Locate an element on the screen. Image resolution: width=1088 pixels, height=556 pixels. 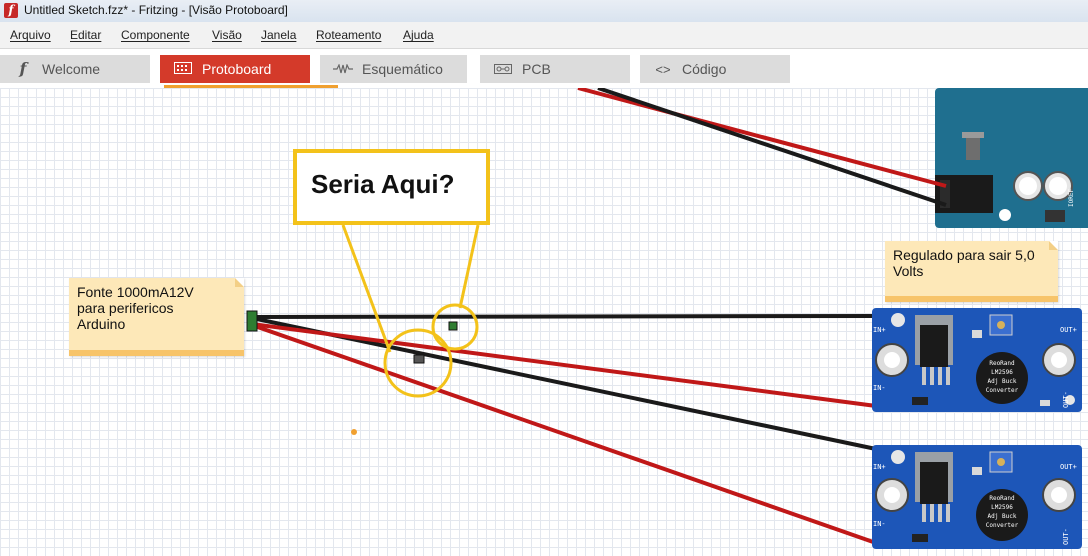
tab-label: Welcome is located at coordinates (71, 69).